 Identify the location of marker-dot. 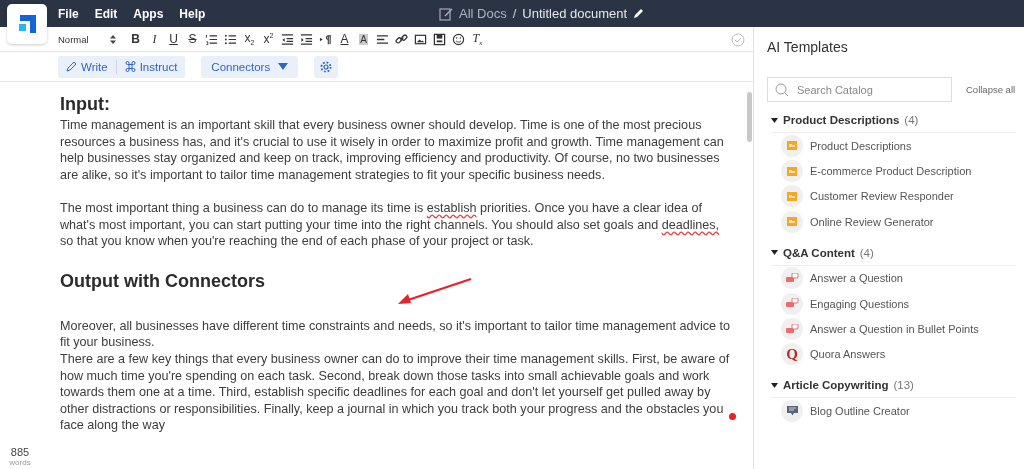
(732, 416).